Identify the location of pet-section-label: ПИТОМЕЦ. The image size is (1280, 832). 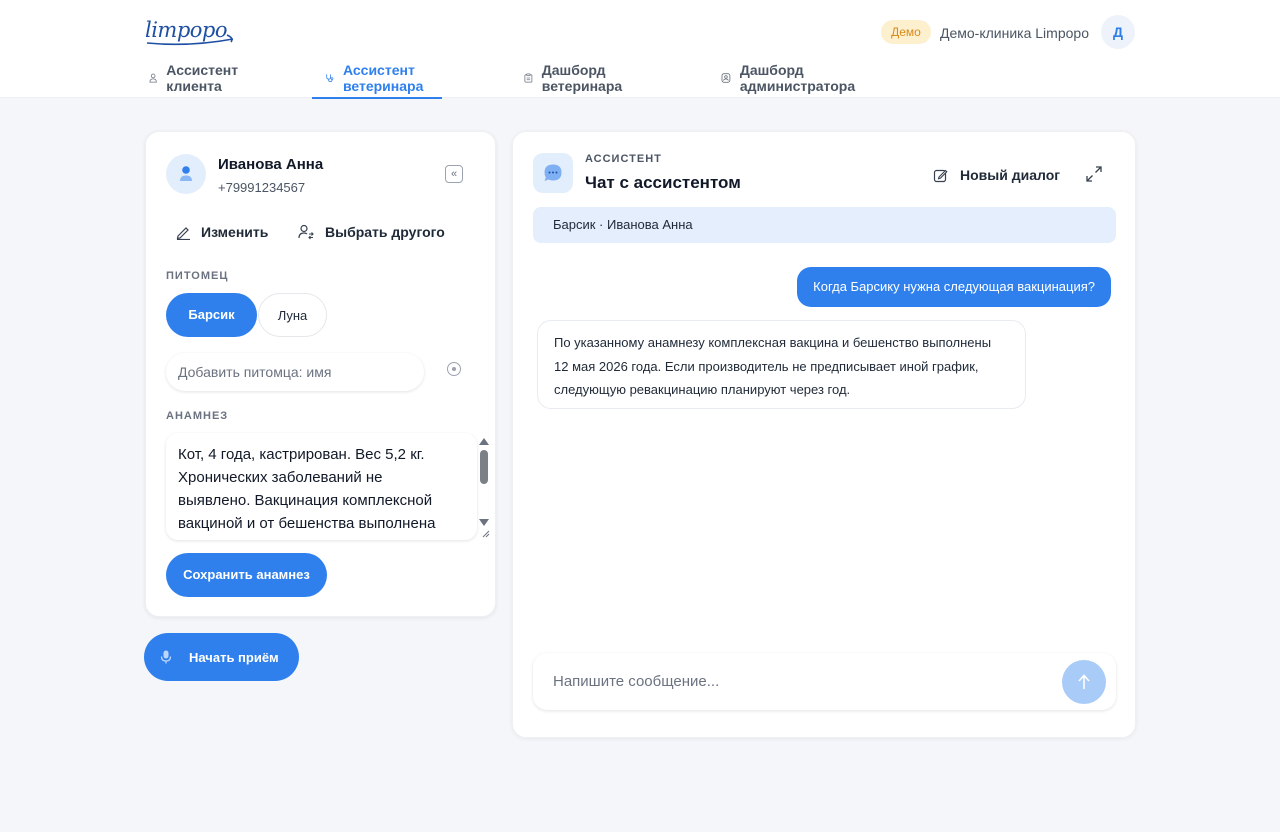
(197, 276).